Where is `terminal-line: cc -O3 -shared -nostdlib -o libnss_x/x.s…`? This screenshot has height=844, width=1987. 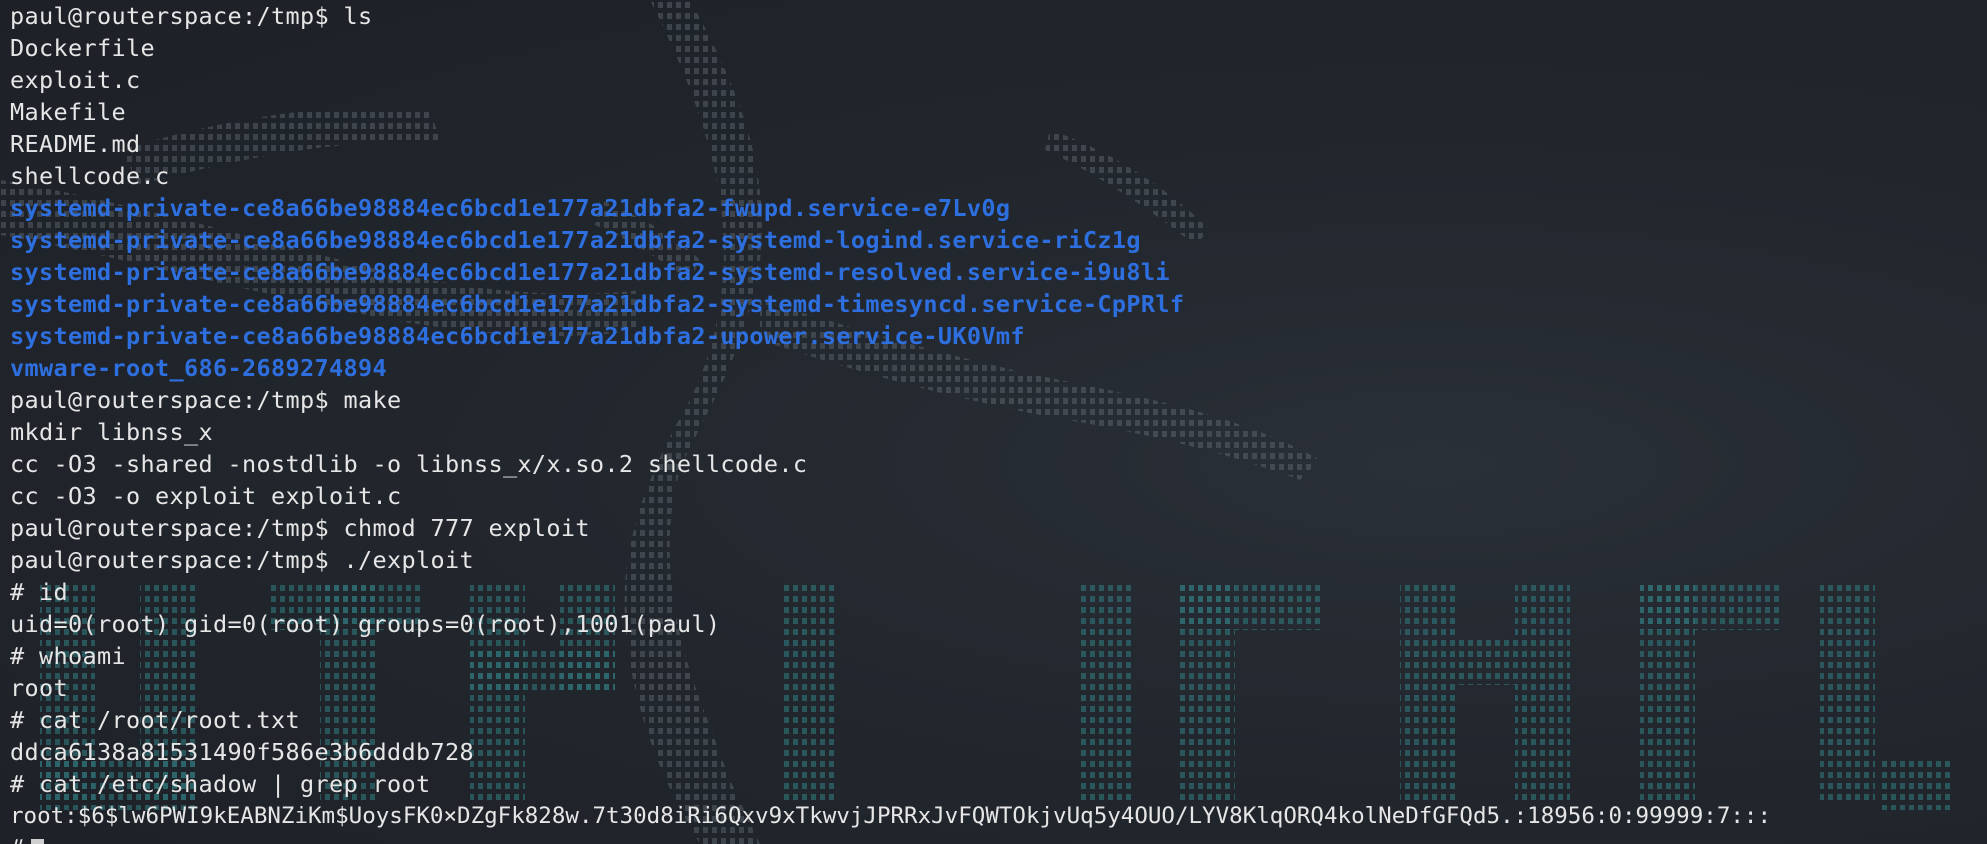 terminal-line: cc -O3 -shared -nostdlib -o libnss_x/x.s… is located at coordinates (409, 464).